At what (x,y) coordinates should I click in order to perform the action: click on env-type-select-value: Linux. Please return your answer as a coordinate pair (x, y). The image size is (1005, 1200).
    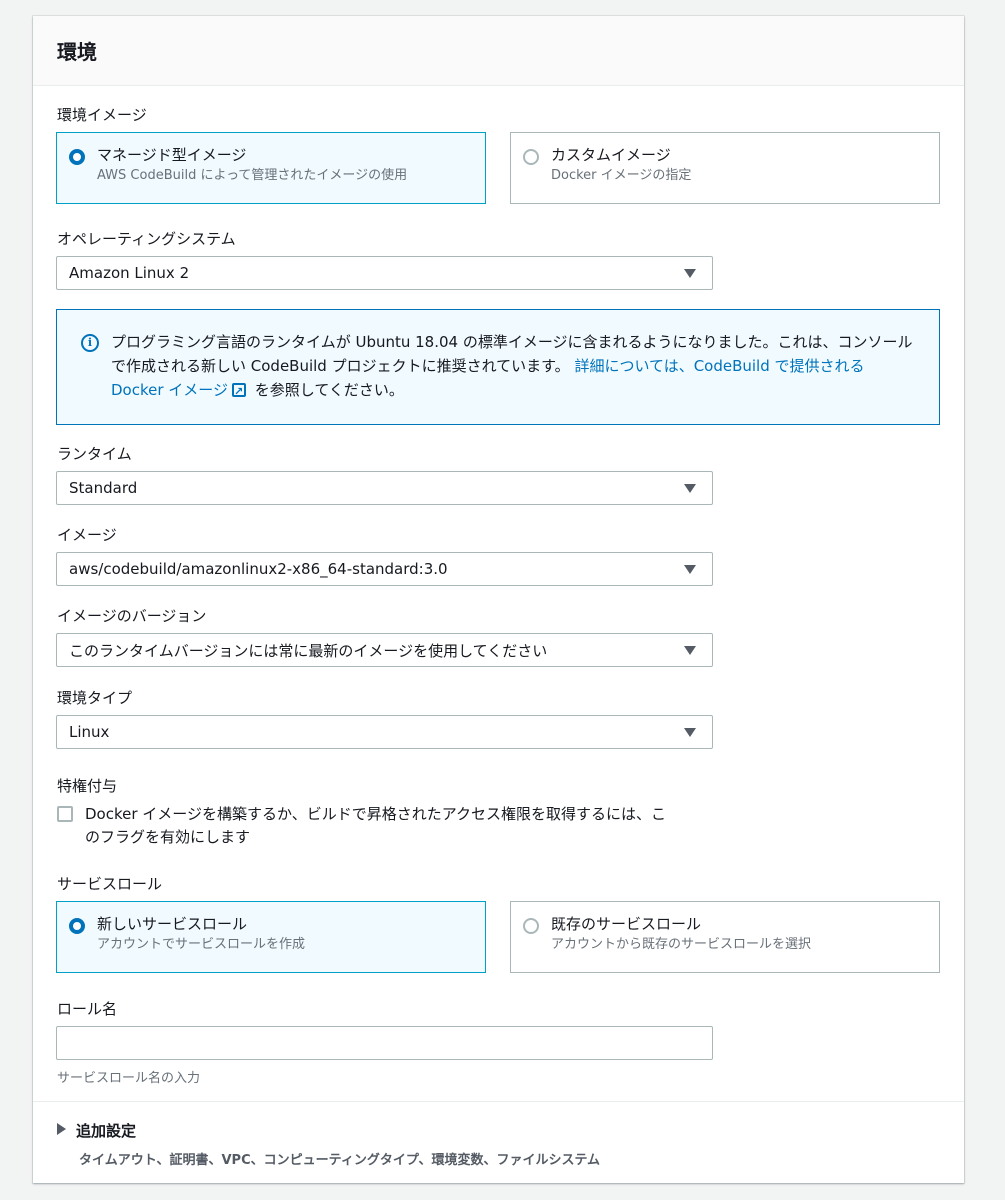
    Looking at the image, I should click on (89, 732).